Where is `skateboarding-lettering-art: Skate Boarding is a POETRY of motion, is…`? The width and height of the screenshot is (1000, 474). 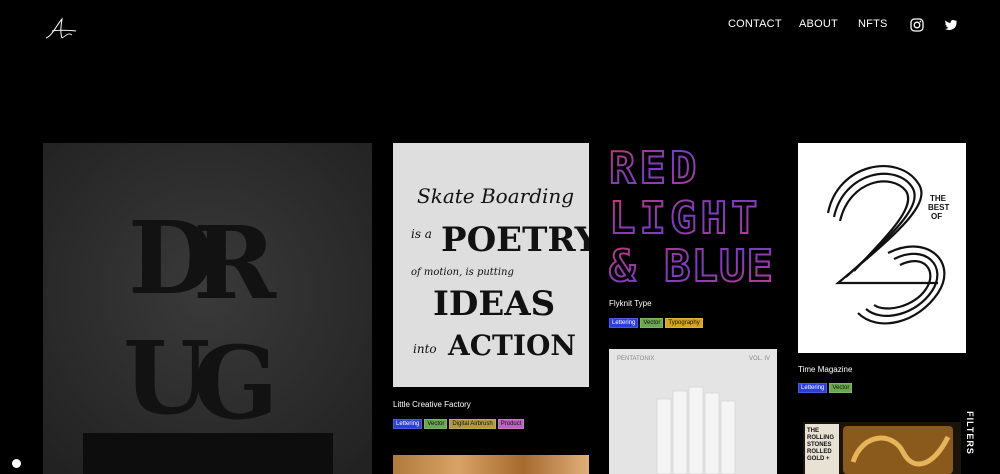 skateboarding-lettering-art: Skate Boarding is a POETRY of motion, is… is located at coordinates (491, 265).